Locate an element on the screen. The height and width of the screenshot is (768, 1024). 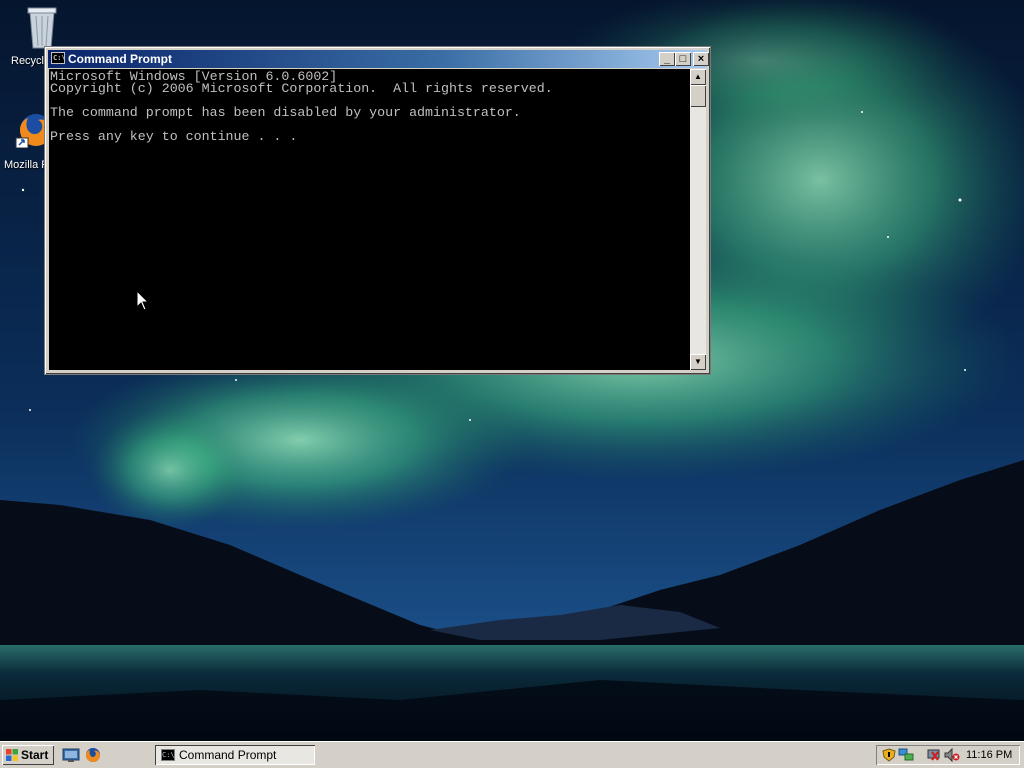
minimize-button: _ is located at coordinates (667, 59).